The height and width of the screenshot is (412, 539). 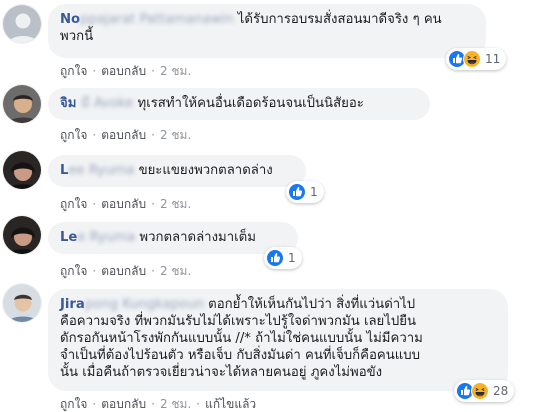 What do you see at coordinates (205, 170) in the screenshot?
I see `comment-text: ขยะแขยงพวกตลาดล่าง` at bounding box center [205, 170].